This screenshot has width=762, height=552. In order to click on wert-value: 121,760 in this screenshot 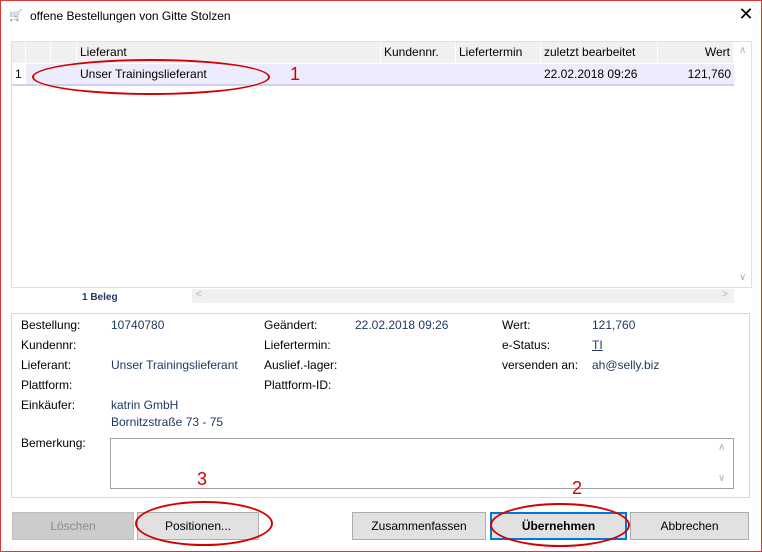, I will do `click(614, 325)`.